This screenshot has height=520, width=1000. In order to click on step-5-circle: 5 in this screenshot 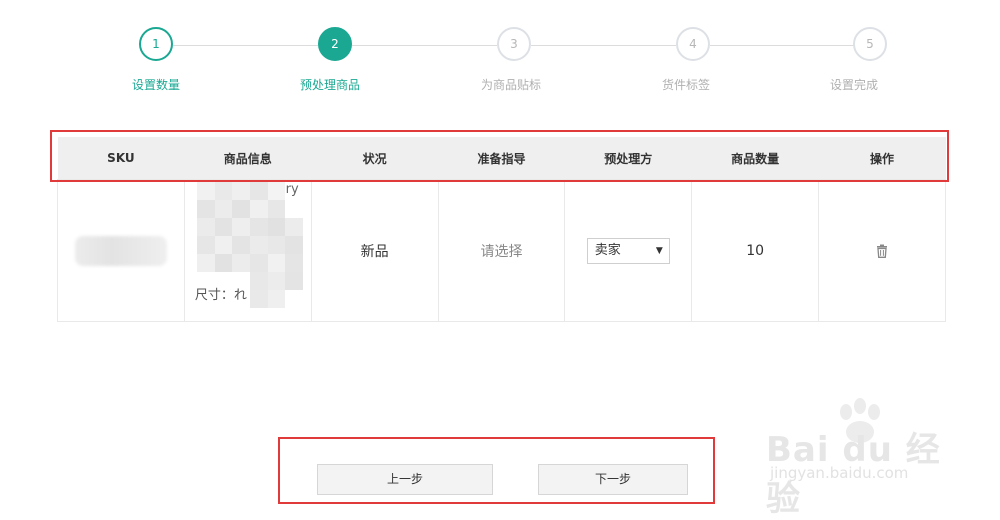, I will do `click(870, 44)`.